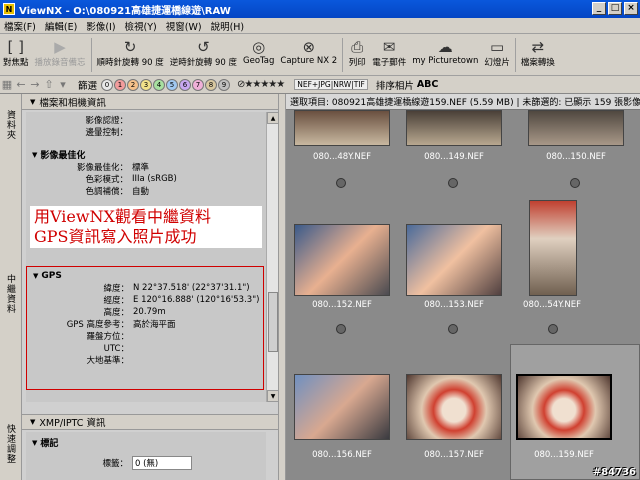 The width and height of the screenshot is (640, 480). I want to click on thumbnail-image-selected, so click(564, 407).